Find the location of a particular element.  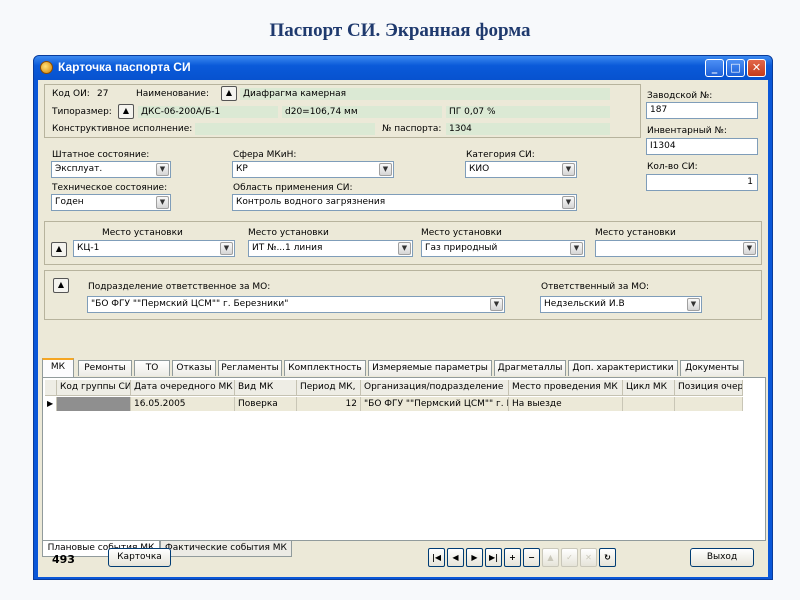

tab-otkazy: Отказы is located at coordinates (194, 368).